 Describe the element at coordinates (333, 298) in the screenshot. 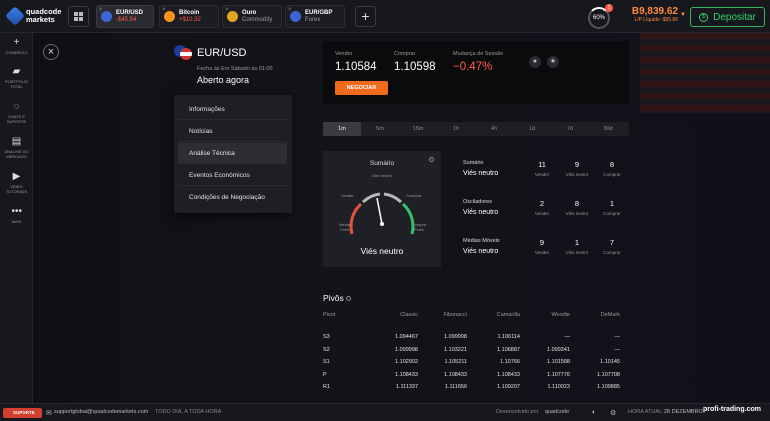

I see `pivots-title: Pivôs` at that location.